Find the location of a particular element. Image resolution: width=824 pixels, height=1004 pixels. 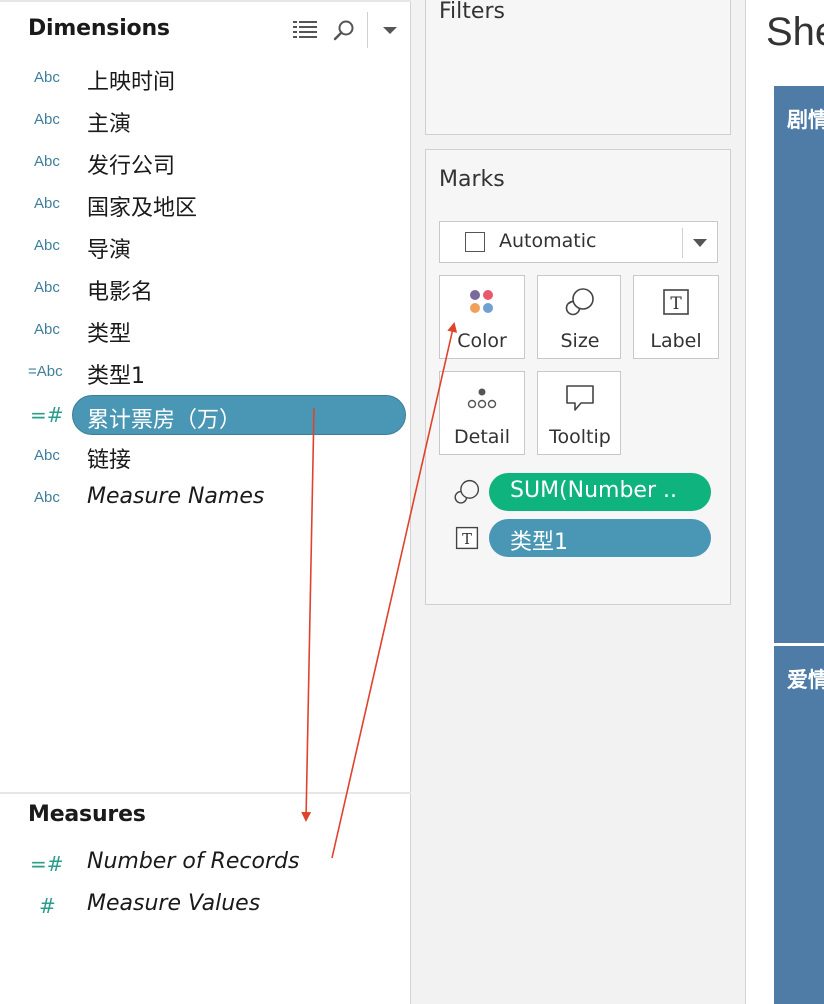

detail-button: Detail is located at coordinates (482, 413).